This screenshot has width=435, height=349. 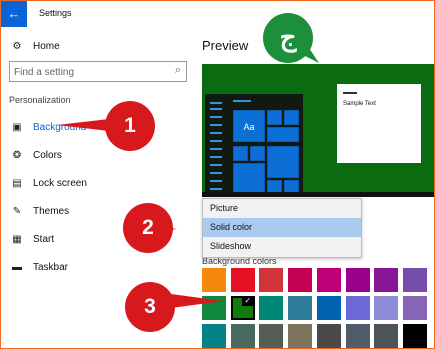 I want to click on preview-sample-text: Sample Text, so click(x=359, y=104).